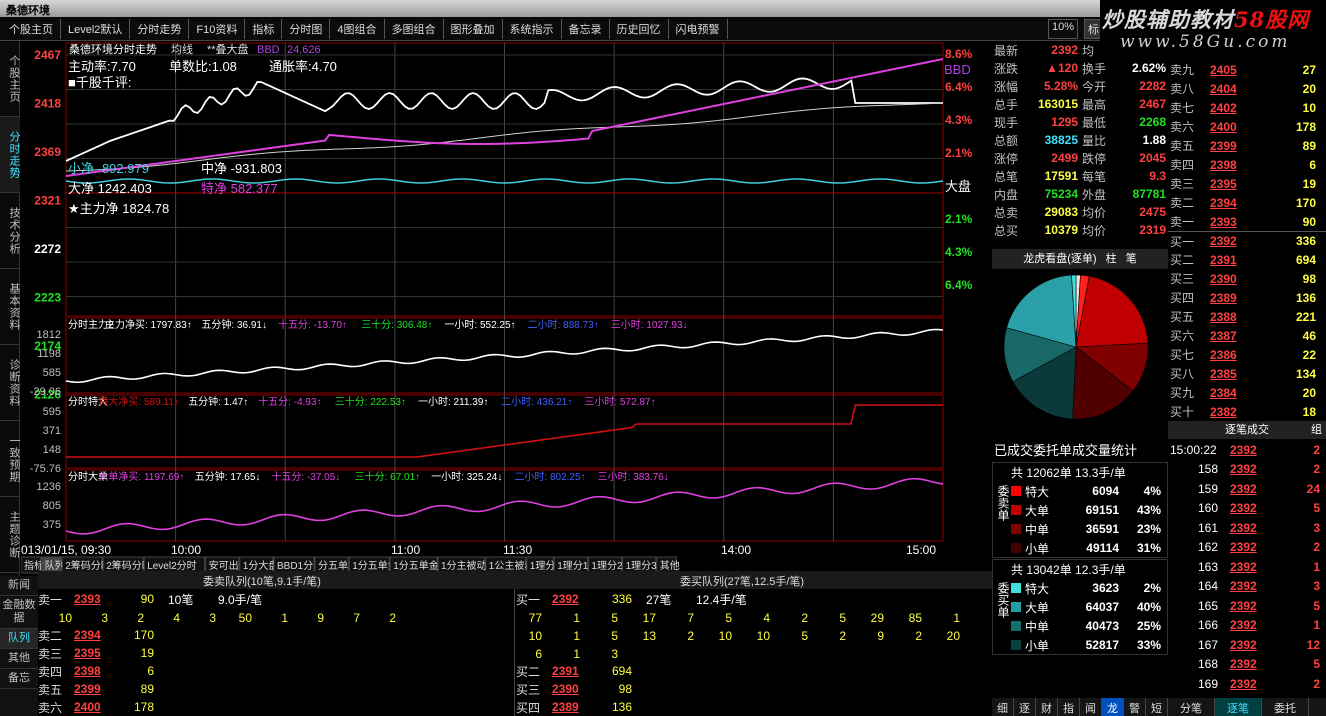 This screenshot has height=716, width=1326. I want to click on side2-tab-4: 备忘, so click(19, 679).